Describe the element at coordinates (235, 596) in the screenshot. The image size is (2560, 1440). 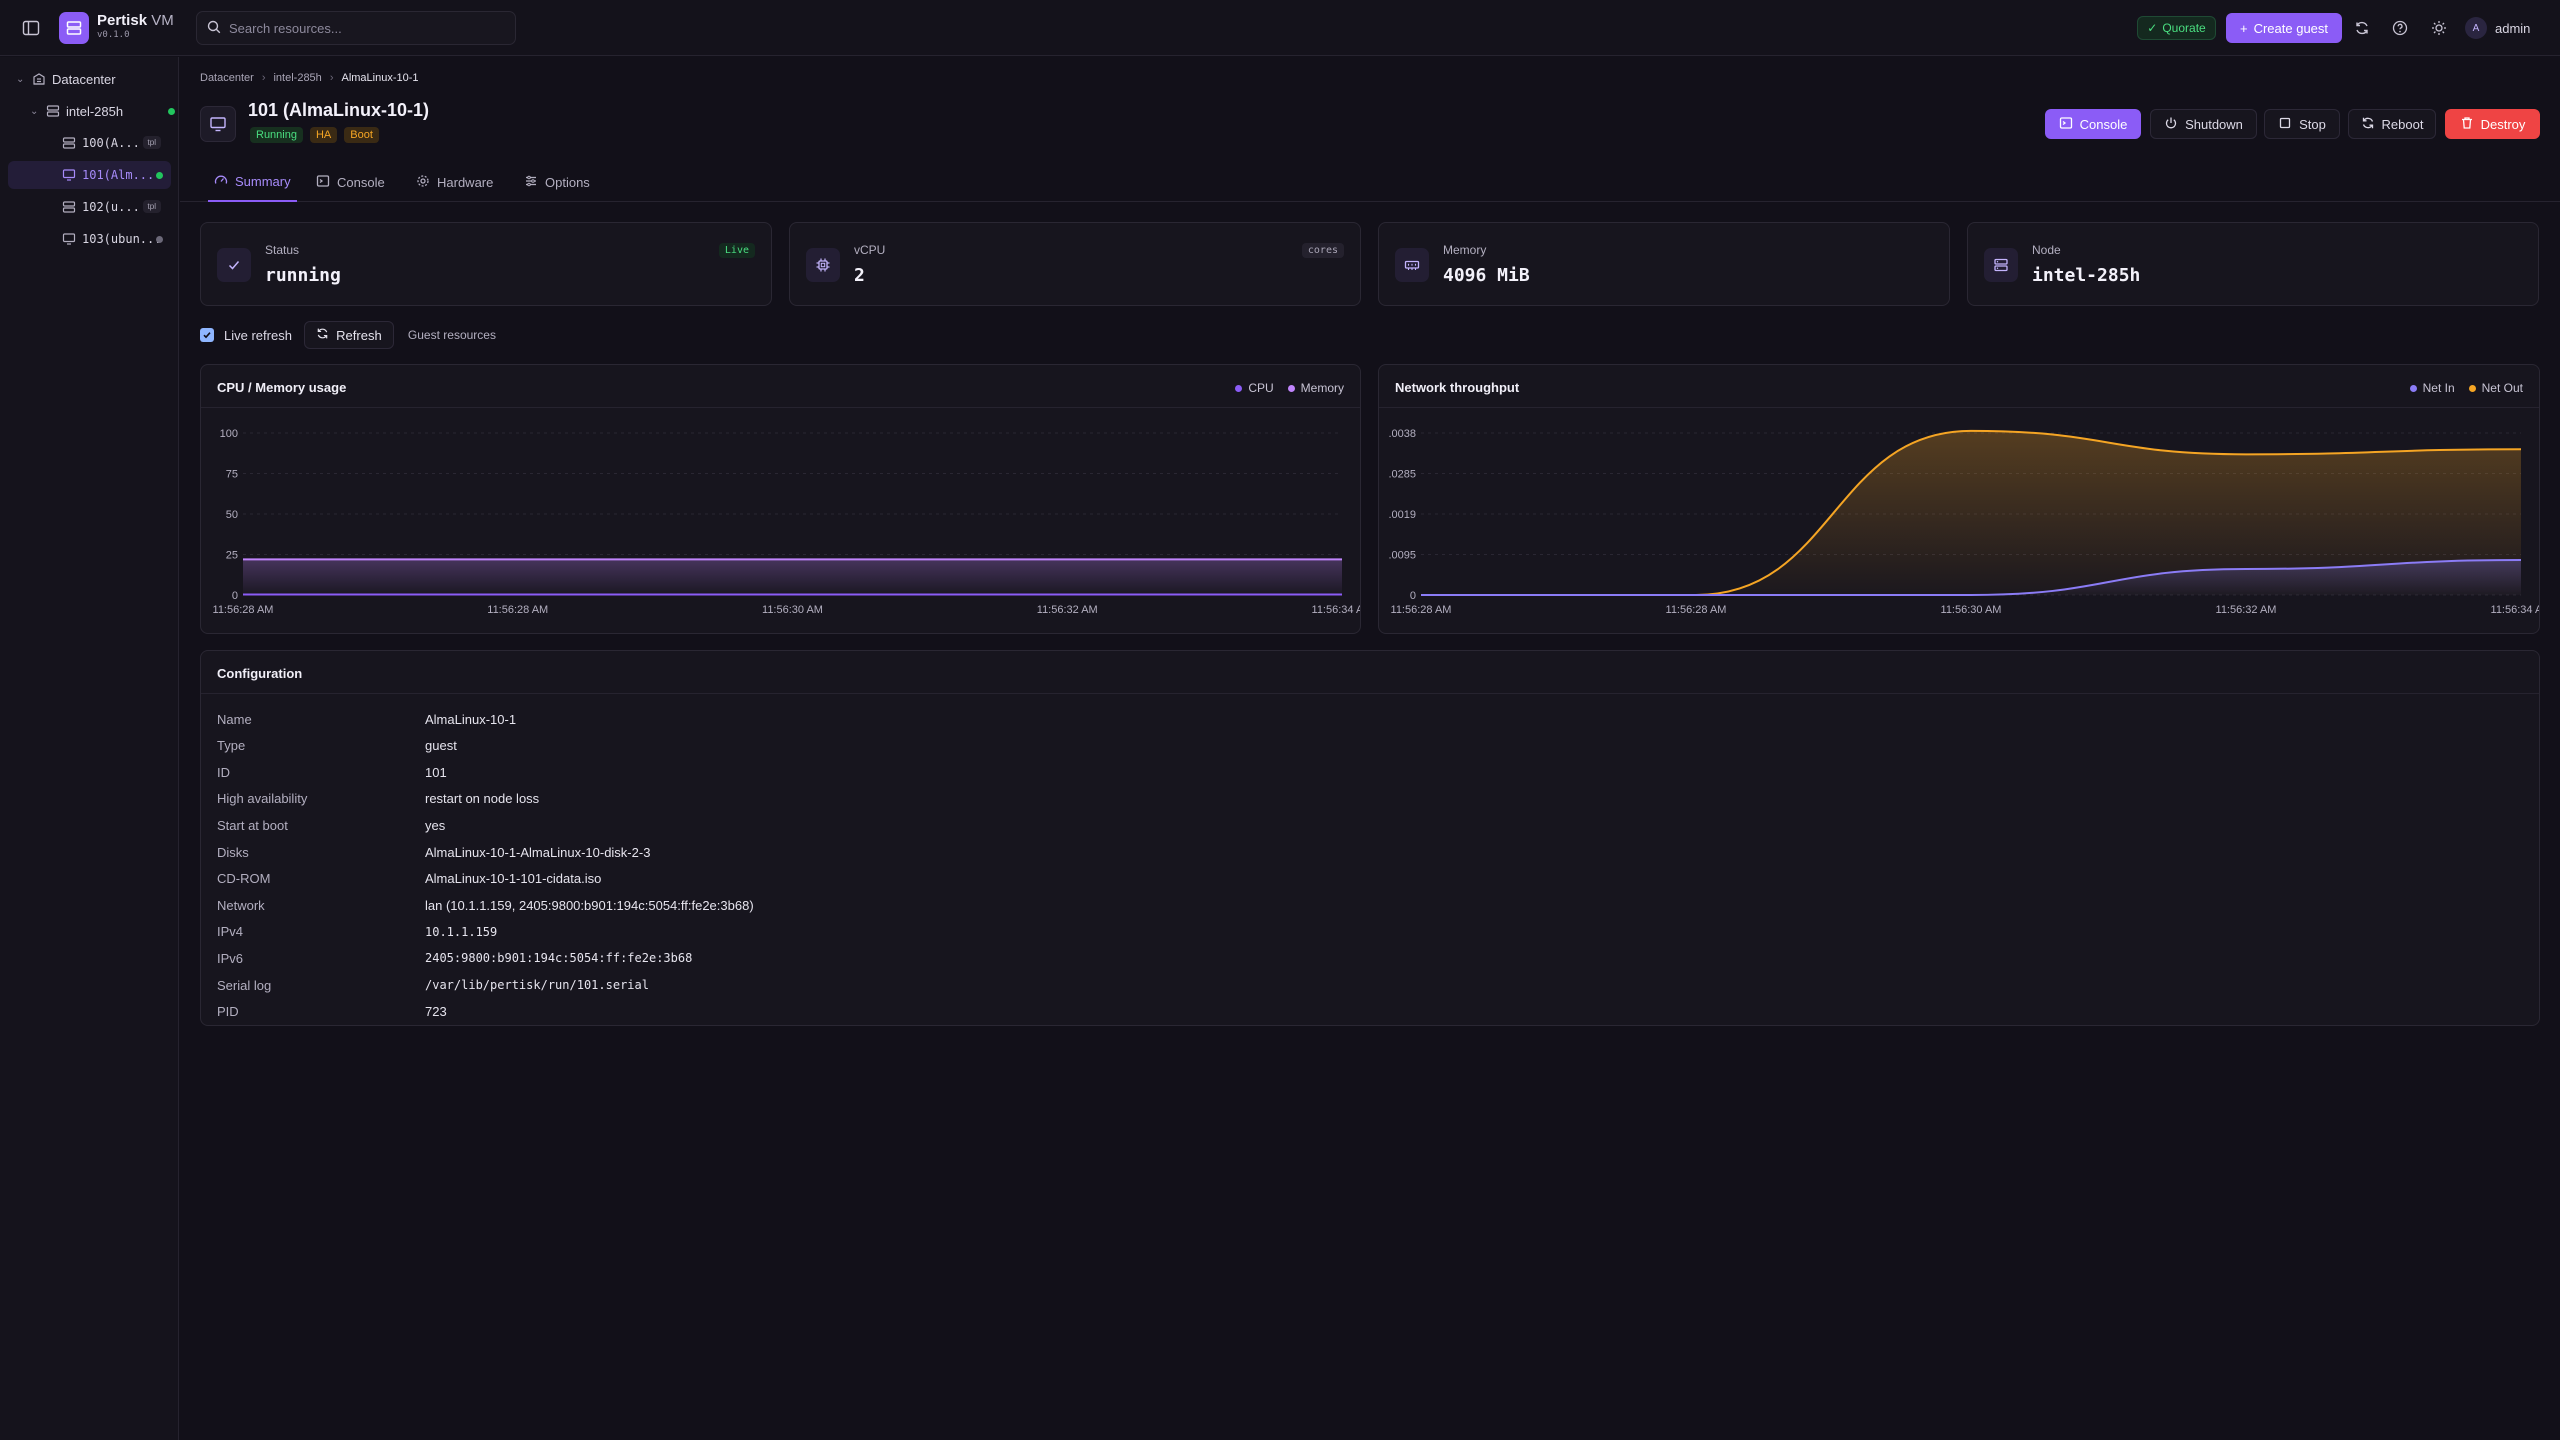
I see `y-tick-label: 0` at that location.